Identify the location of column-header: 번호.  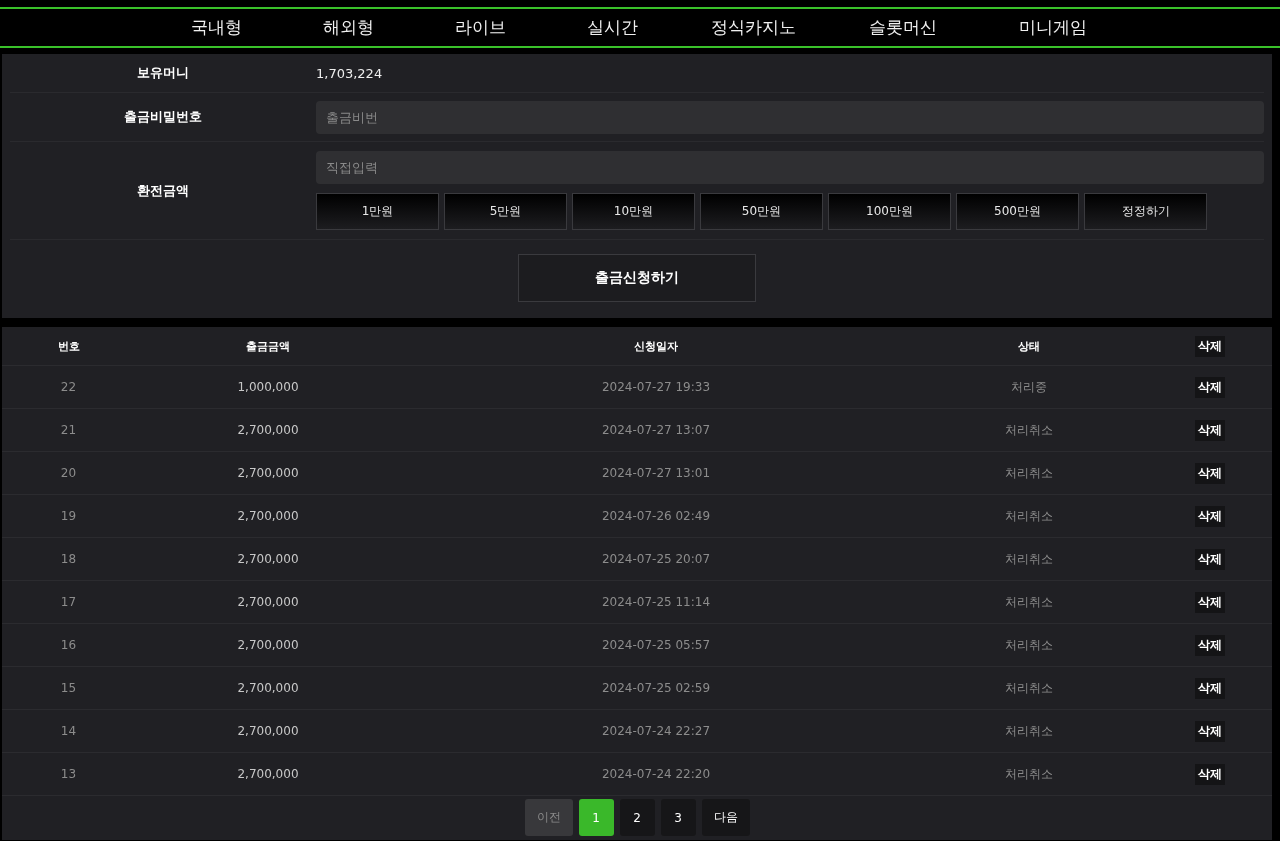
(68, 346).